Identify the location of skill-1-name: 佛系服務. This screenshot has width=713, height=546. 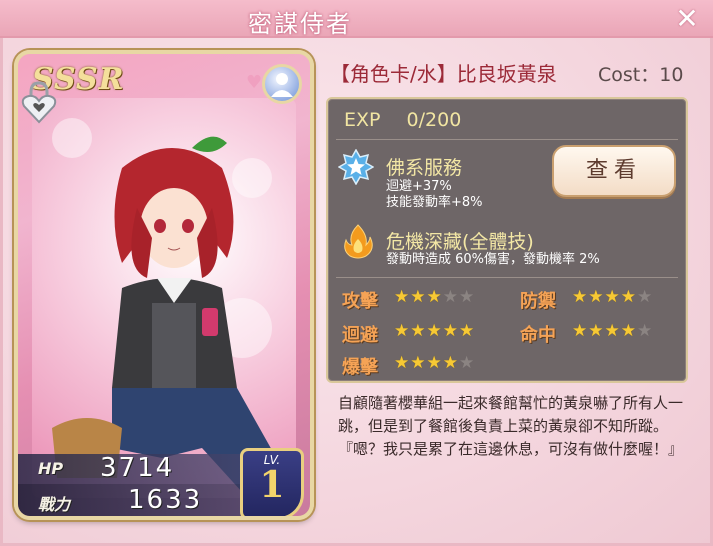
(424, 168).